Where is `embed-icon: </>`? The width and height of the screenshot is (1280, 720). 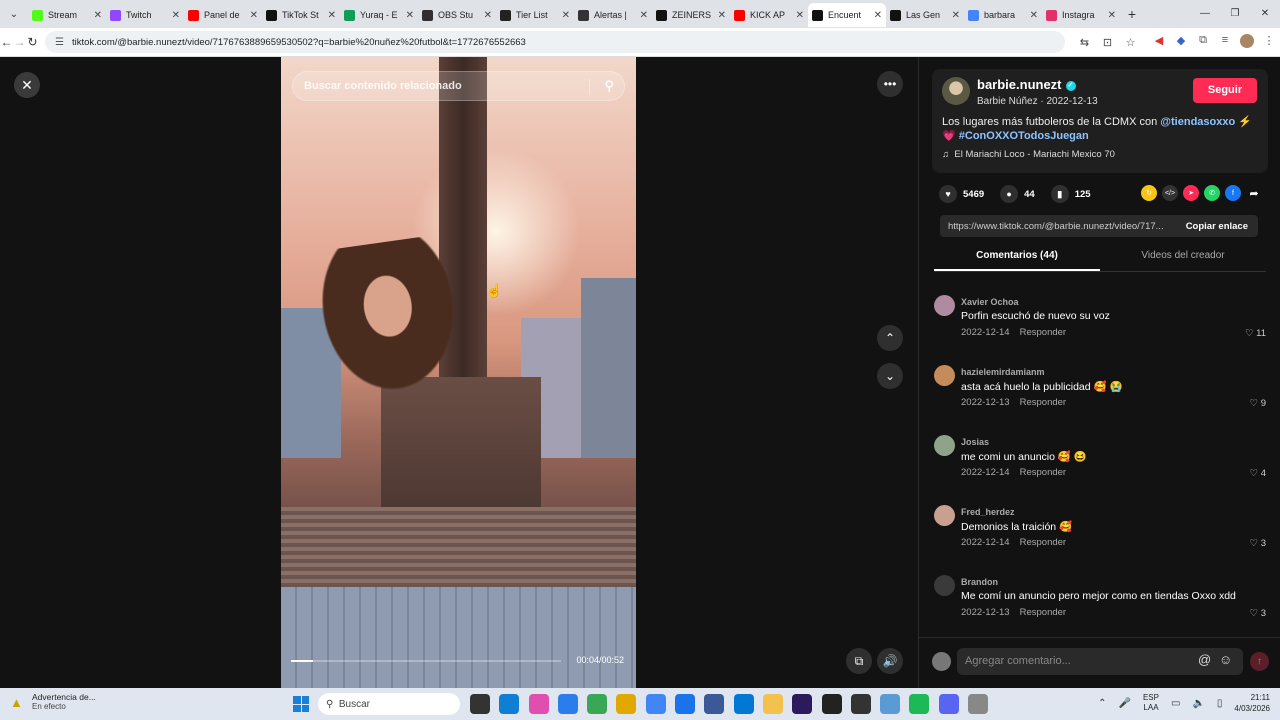
embed-icon: </> is located at coordinates (1170, 193).